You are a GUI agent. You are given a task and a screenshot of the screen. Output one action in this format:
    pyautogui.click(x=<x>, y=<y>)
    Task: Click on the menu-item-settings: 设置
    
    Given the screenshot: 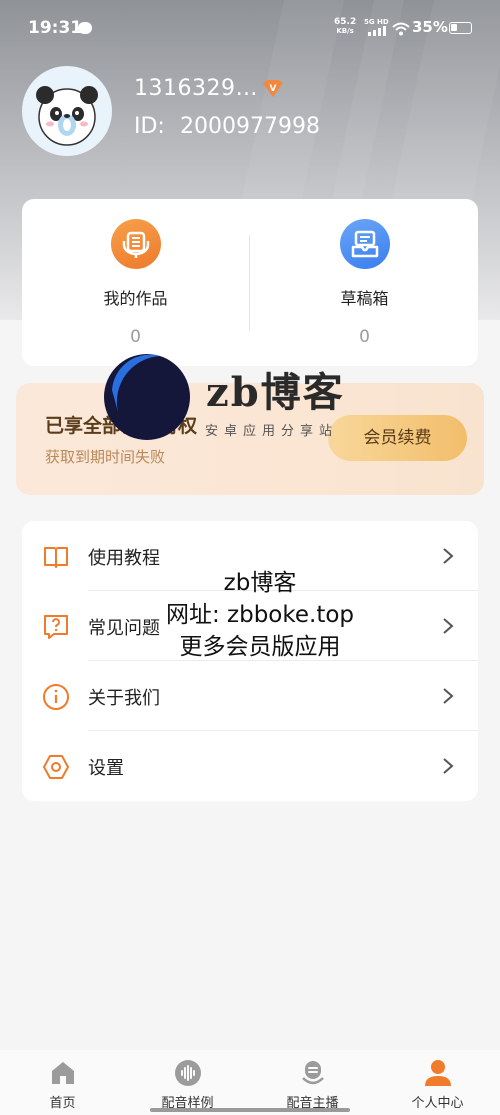 What is the action you would take?
    pyautogui.click(x=250, y=766)
    